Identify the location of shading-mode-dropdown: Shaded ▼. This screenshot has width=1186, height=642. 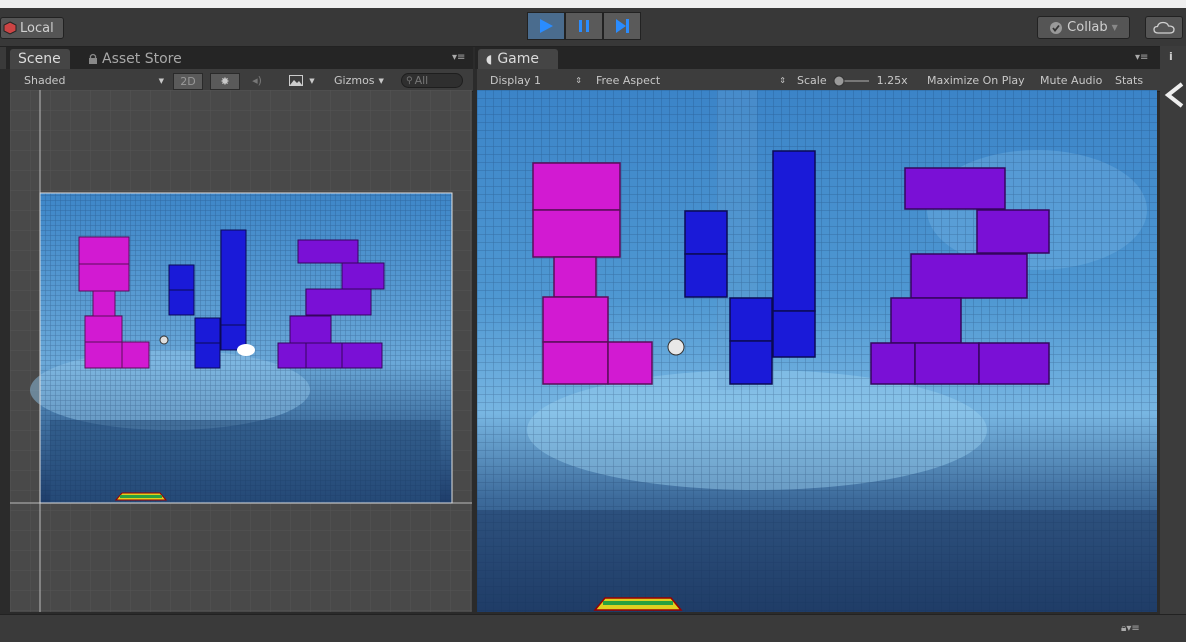
(94, 80).